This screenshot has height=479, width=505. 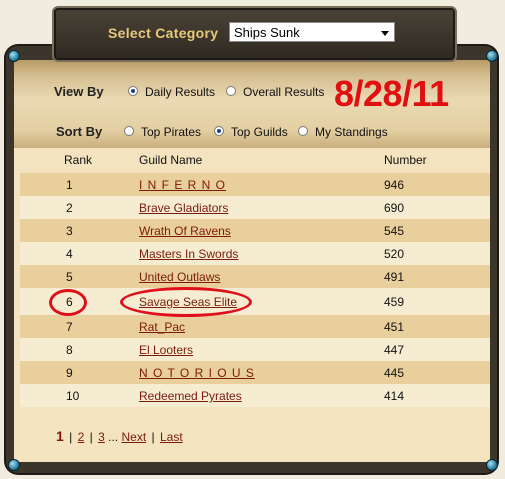 What do you see at coordinates (255, 301) in the screenshot?
I see `table-row: 6 Savage Seas Elite 459` at bounding box center [255, 301].